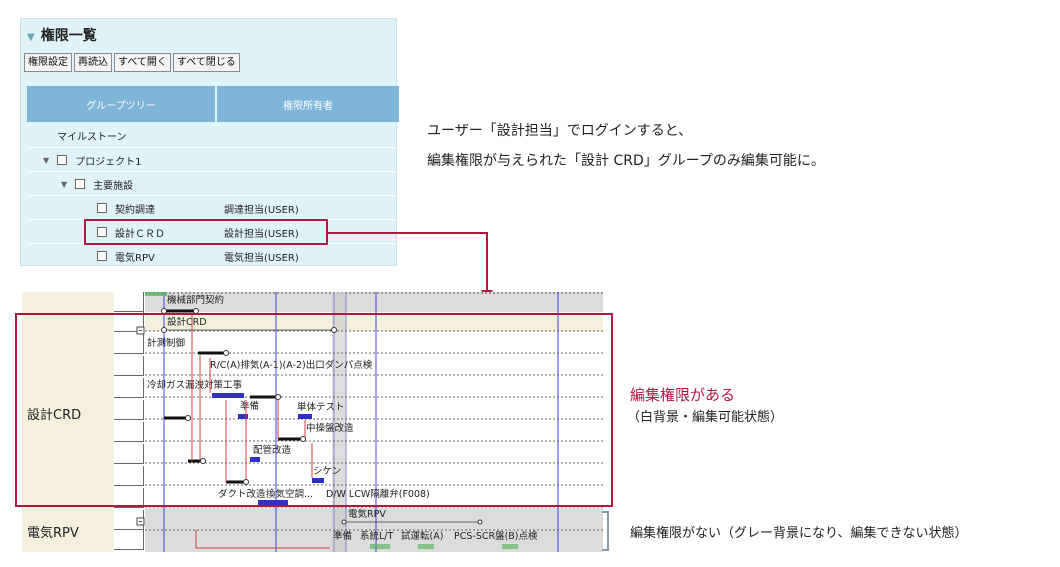  What do you see at coordinates (135, 258) in the screenshot?
I see `tree-row-label: 電気RPV` at bounding box center [135, 258].